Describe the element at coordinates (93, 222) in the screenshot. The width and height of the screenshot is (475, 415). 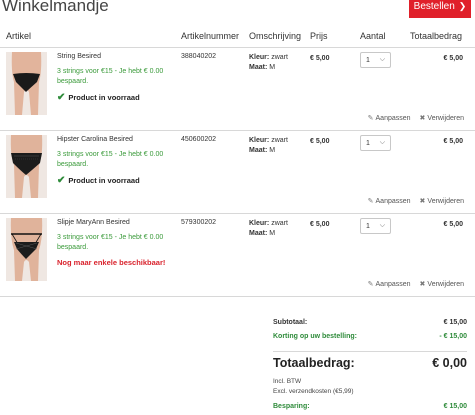
I see `product-name: Slipje MaryAnn Besired` at that location.